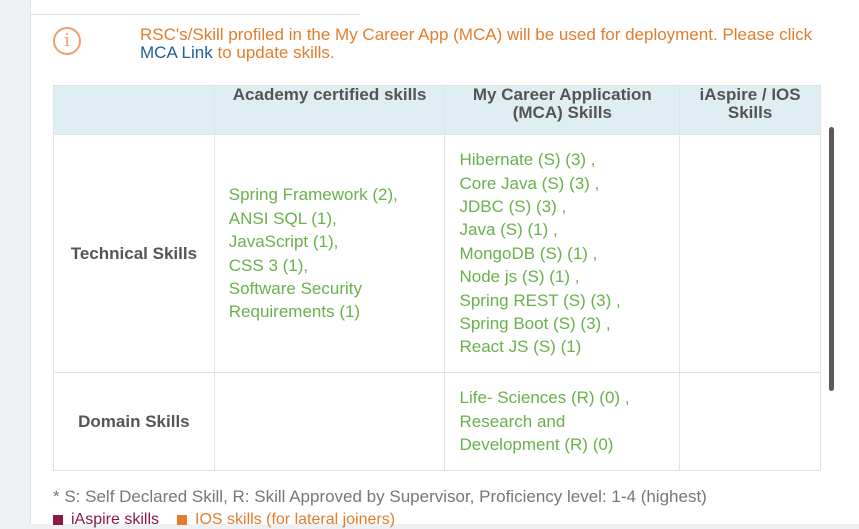 The width and height of the screenshot is (859, 529). I want to click on skill-item: Java (S) (1) ,, so click(508, 230).